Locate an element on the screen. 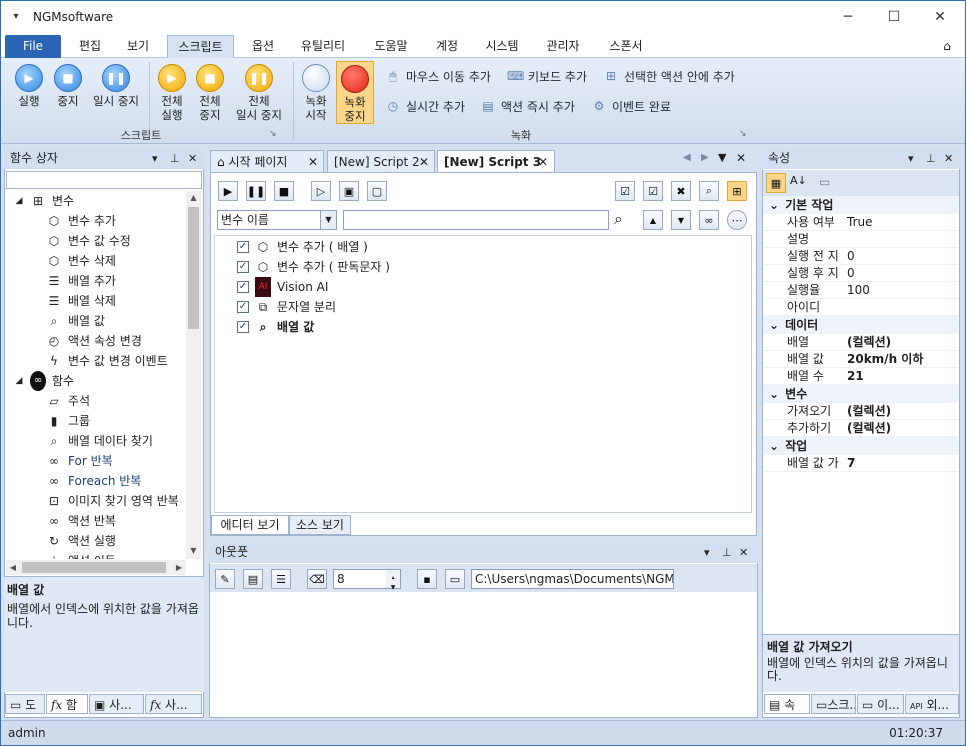 The height and width of the screenshot is (746, 966). scroll-right-icon: ▶ is located at coordinates (179, 567).